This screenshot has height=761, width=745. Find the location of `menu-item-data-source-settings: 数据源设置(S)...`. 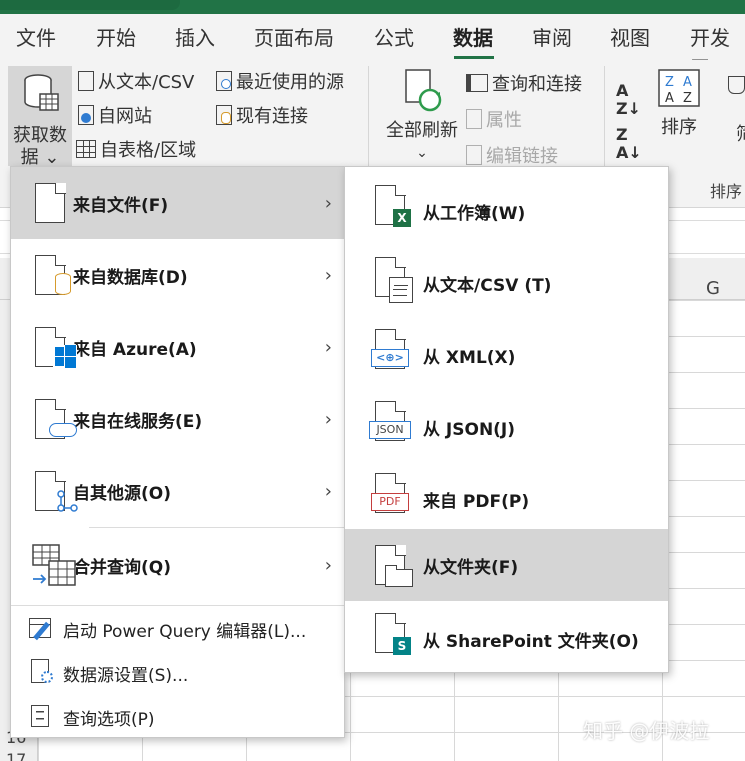

menu-item-data-source-settings: 数据源设置(S)... is located at coordinates (177, 673).